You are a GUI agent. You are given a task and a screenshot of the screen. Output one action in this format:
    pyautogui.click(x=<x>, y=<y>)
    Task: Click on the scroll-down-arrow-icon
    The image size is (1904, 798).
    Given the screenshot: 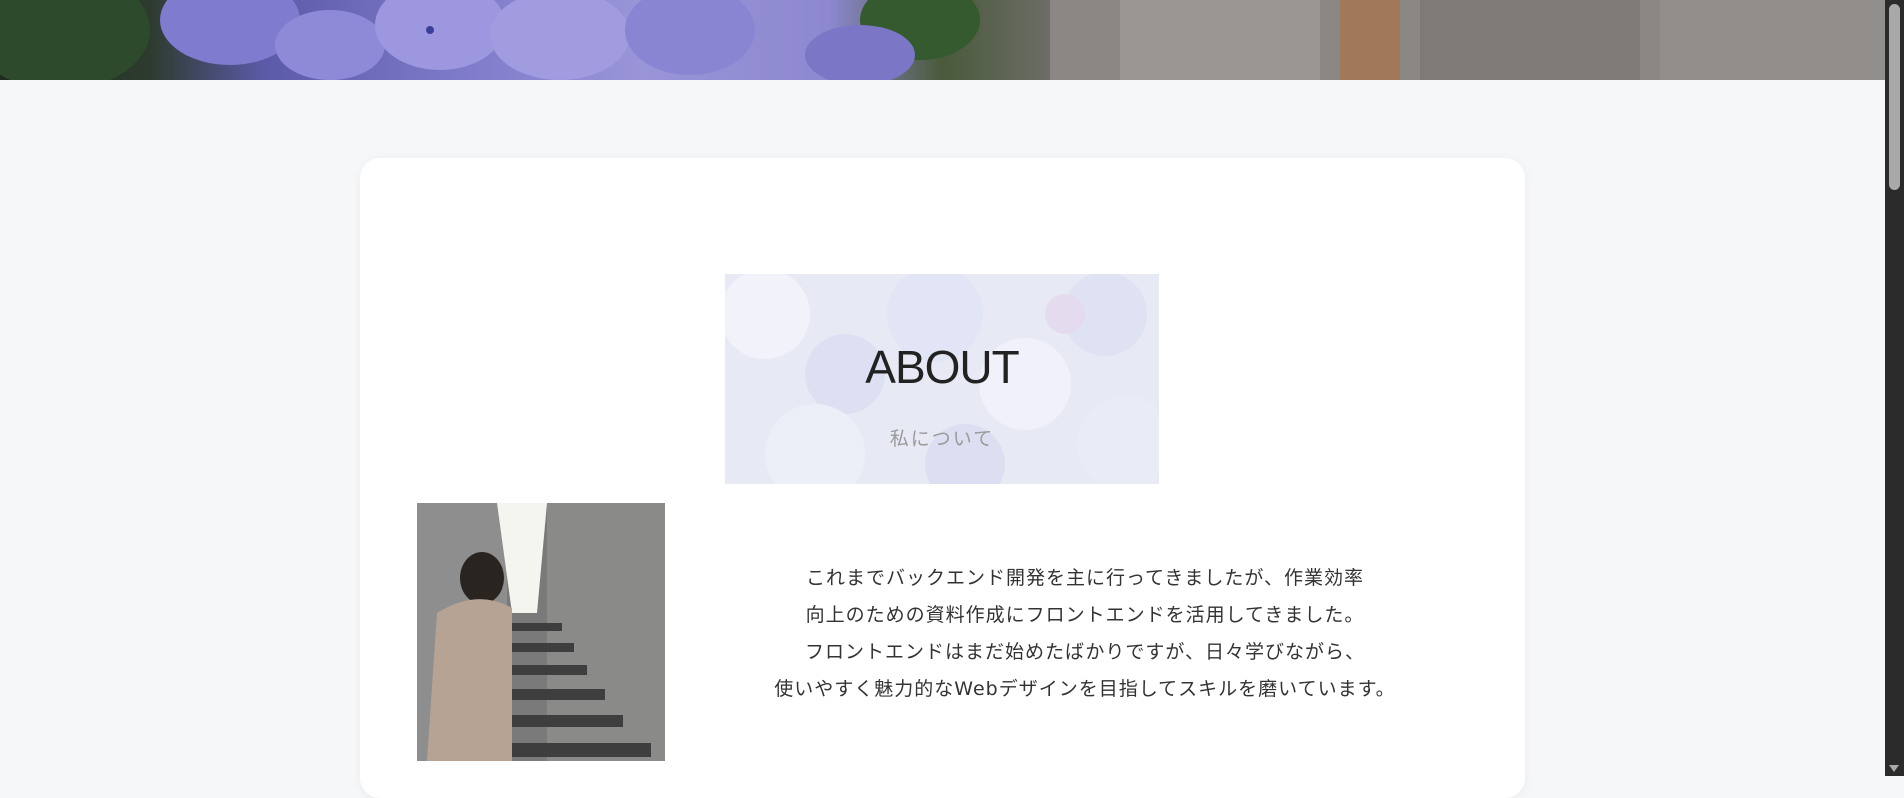 What is the action you would take?
    pyautogui.click(x=1894, y=768)
    